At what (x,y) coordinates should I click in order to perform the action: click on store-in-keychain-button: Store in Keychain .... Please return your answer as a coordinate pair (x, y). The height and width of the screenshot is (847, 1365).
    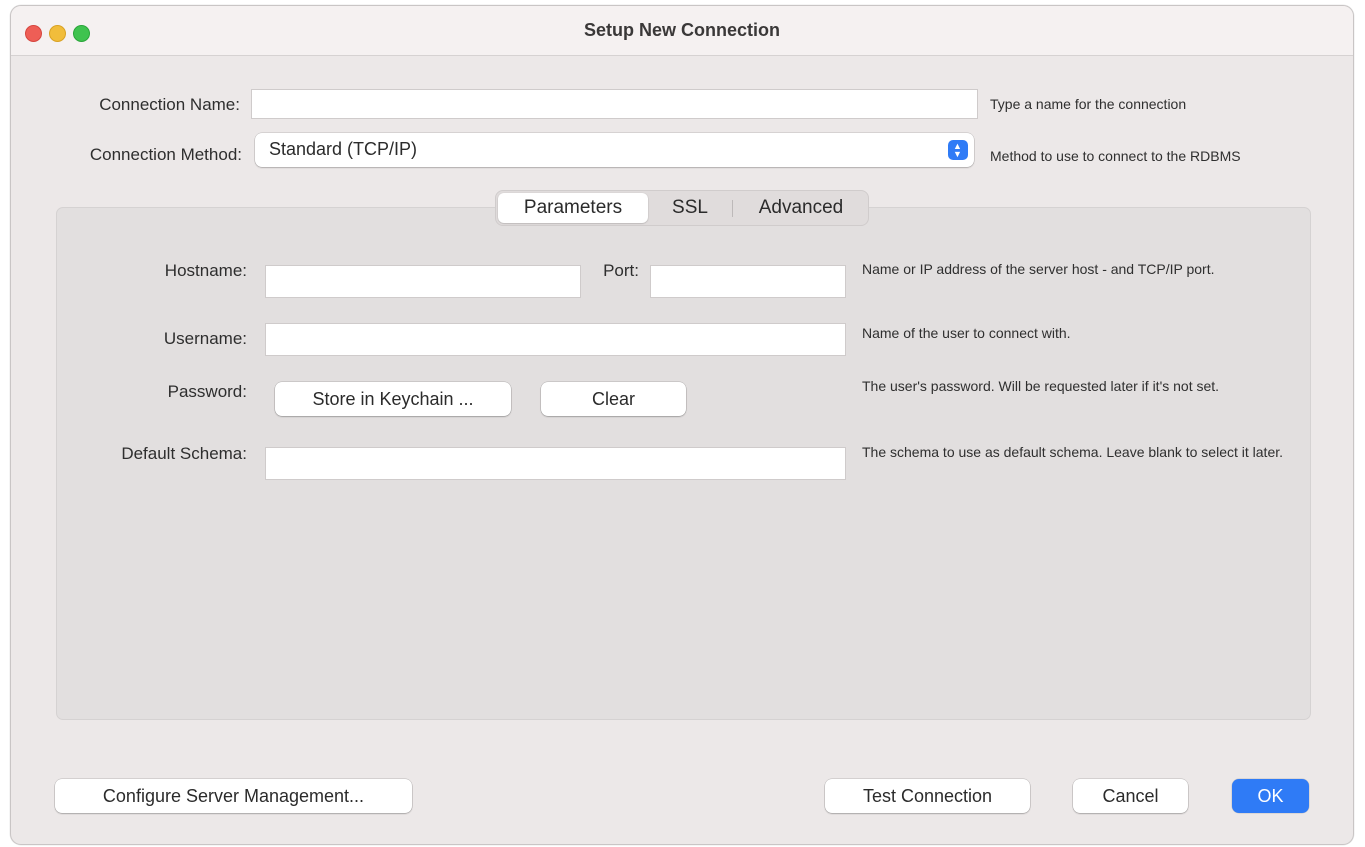
    Looking at the image, I should click on (393, 399).